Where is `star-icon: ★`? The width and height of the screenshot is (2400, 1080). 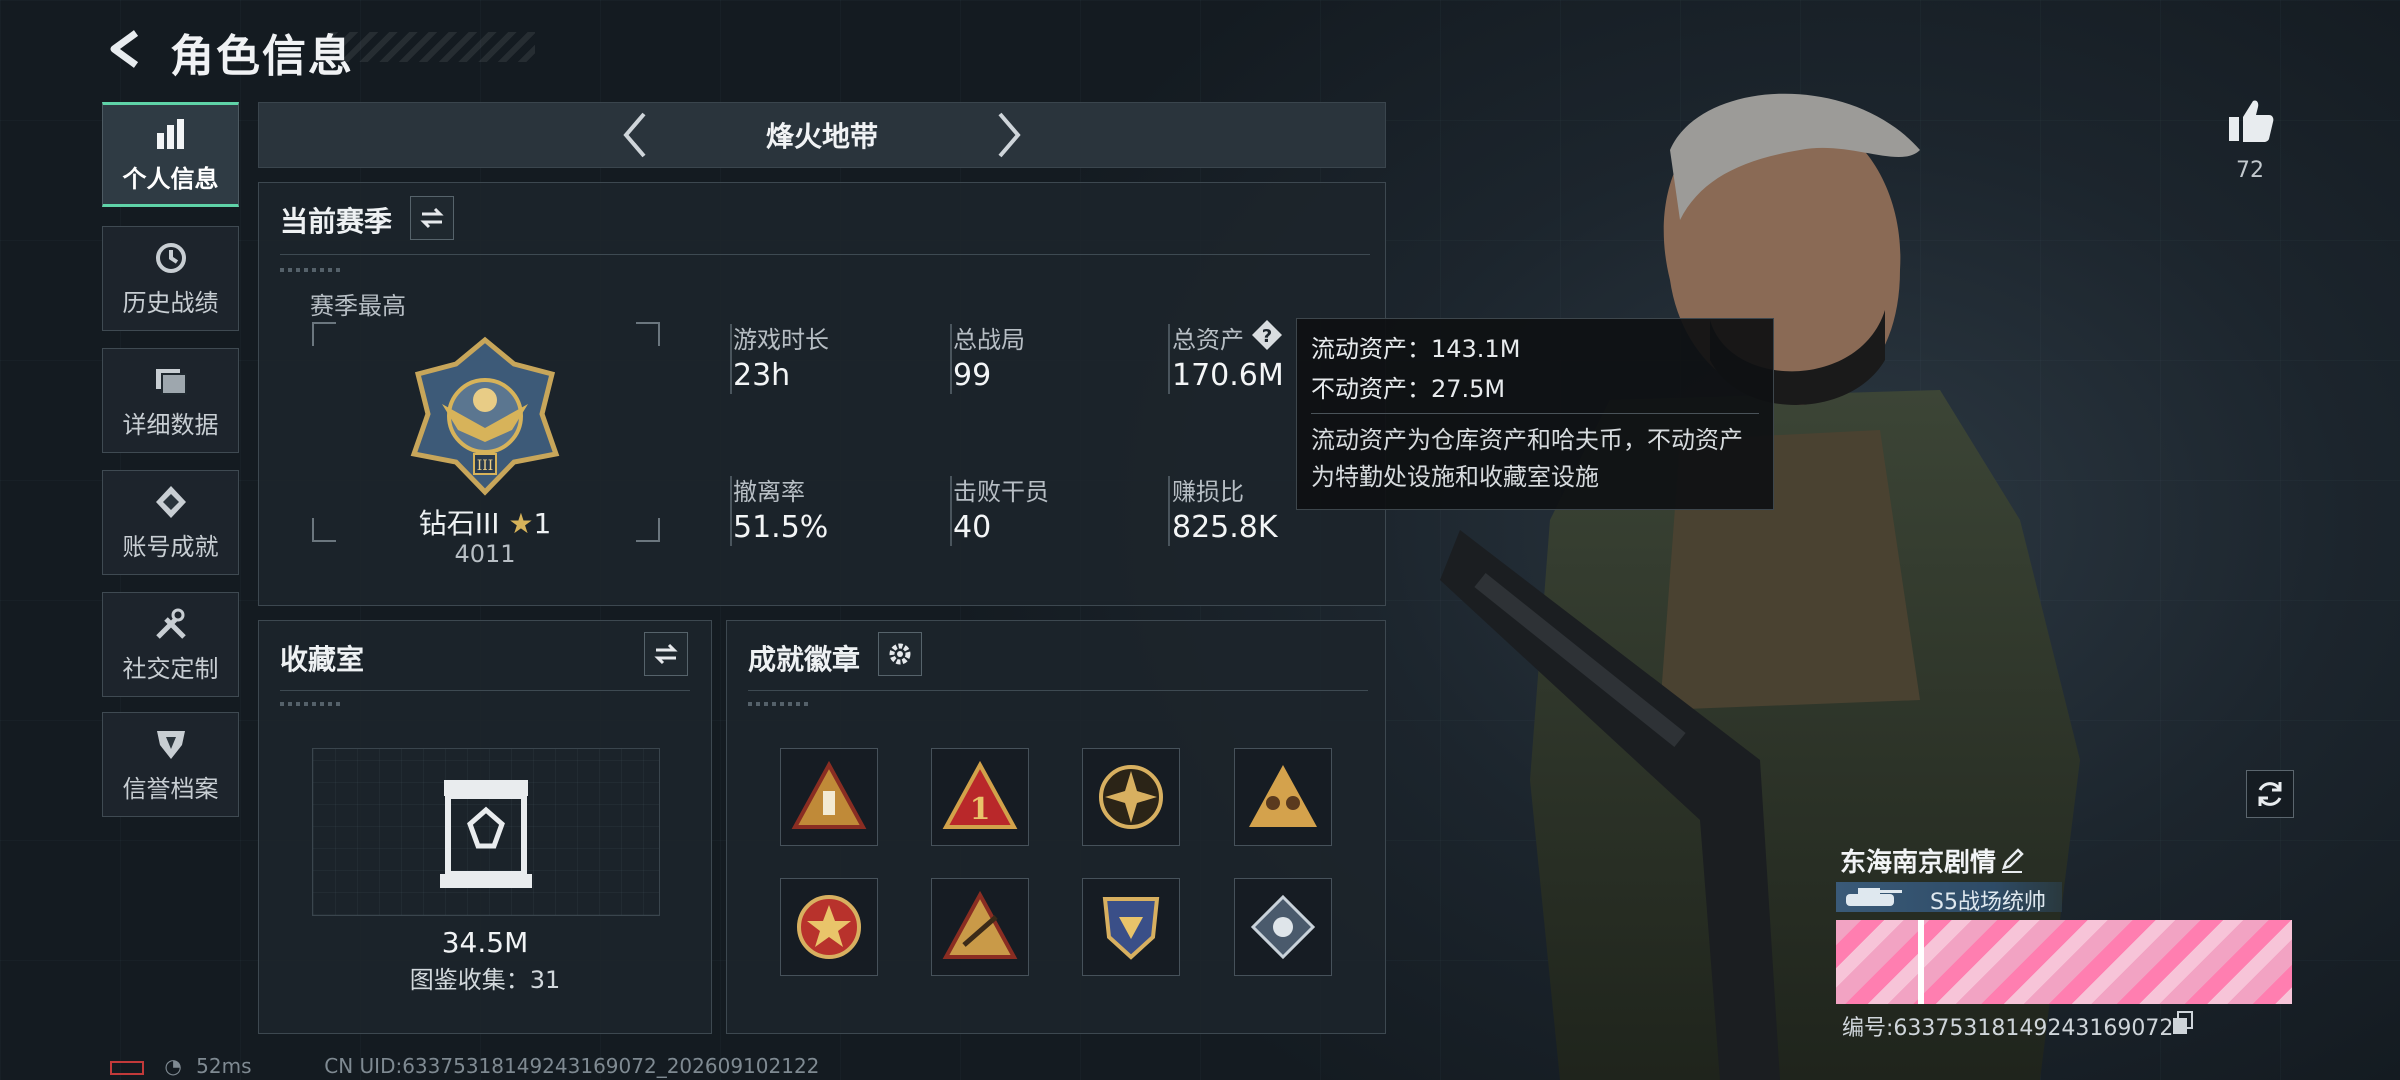
star-icon: ★ is located at coordinates (521, 523).